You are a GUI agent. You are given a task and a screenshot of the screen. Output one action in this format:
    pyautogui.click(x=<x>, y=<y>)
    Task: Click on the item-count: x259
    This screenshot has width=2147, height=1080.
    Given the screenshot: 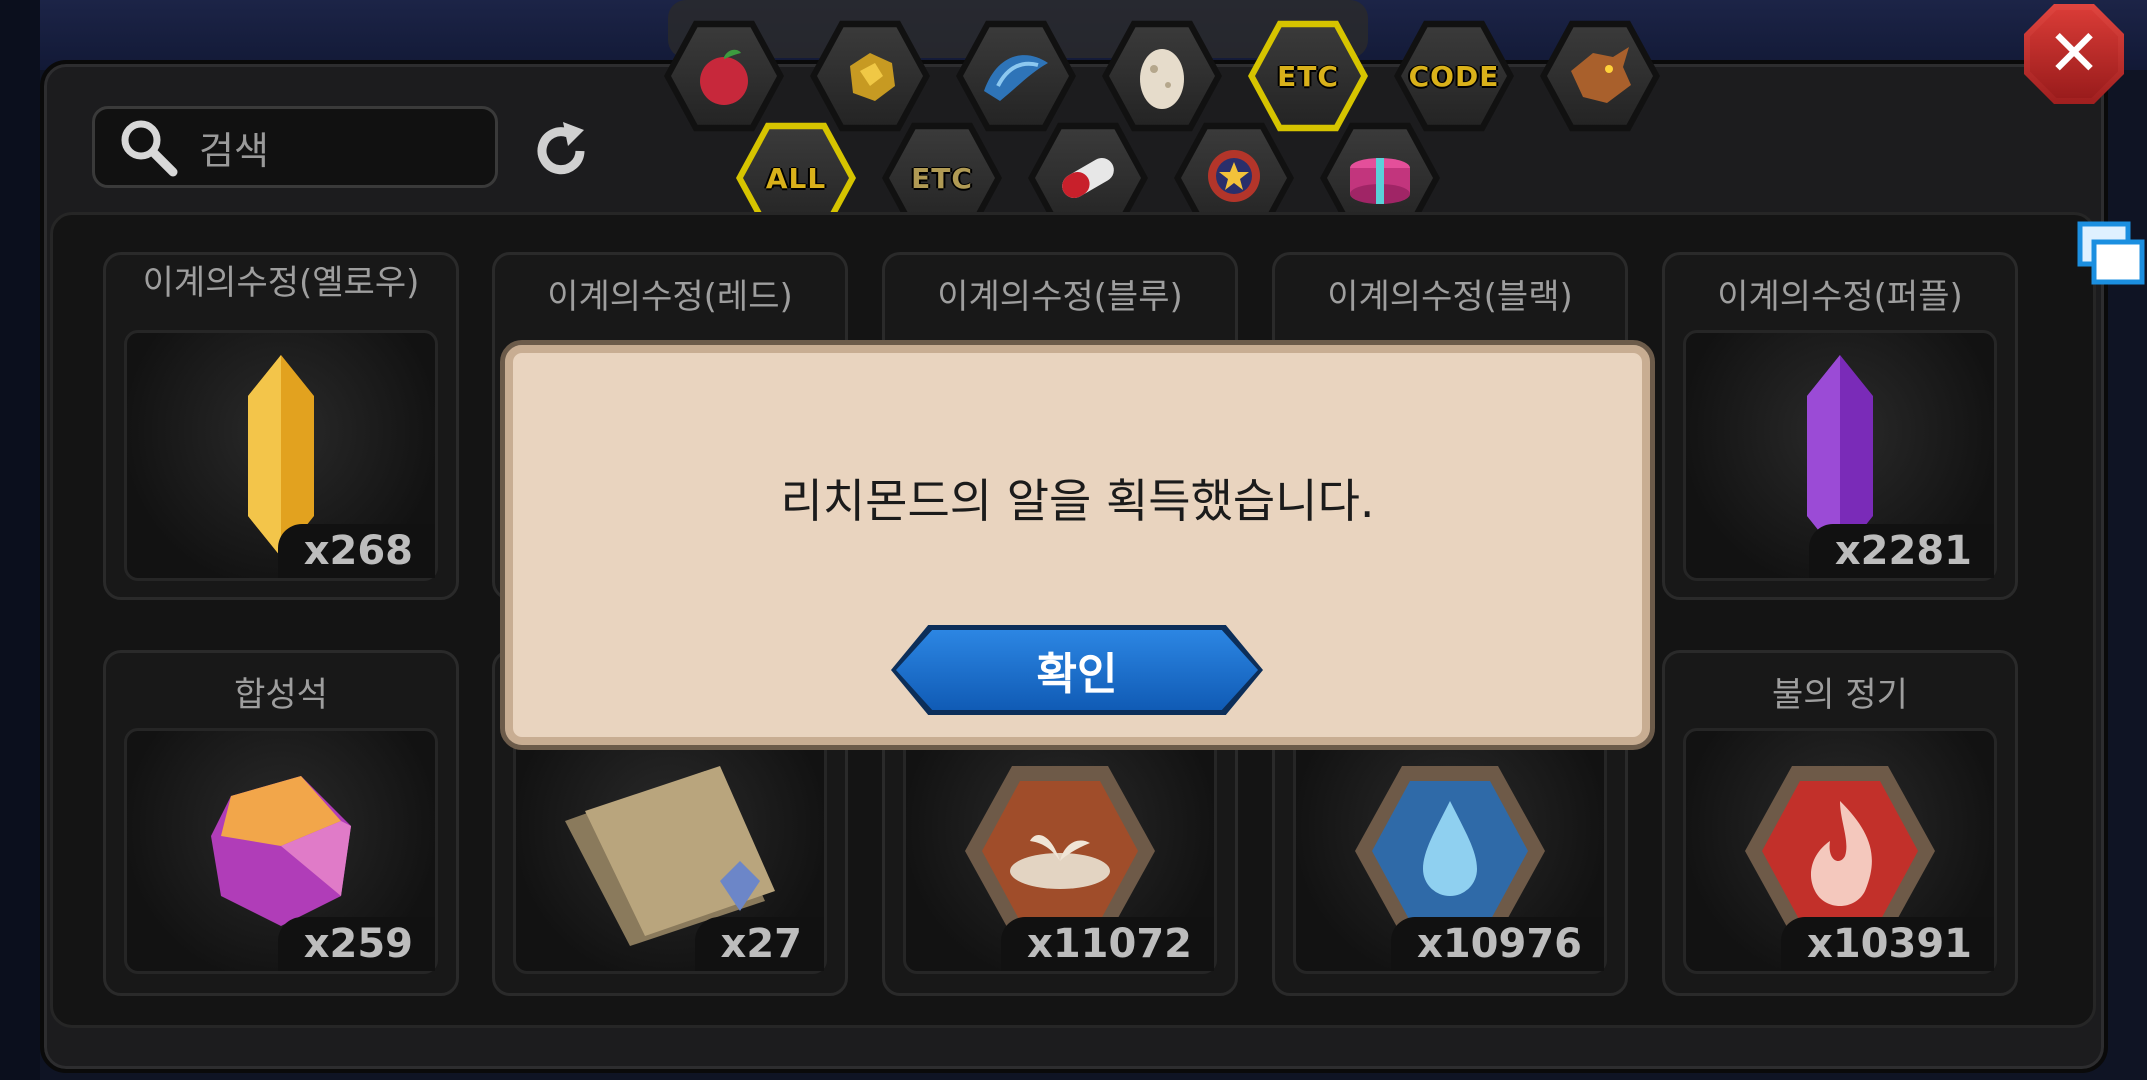 What is the action you would take?
    pyautogui.click(x=356, y=944)
    